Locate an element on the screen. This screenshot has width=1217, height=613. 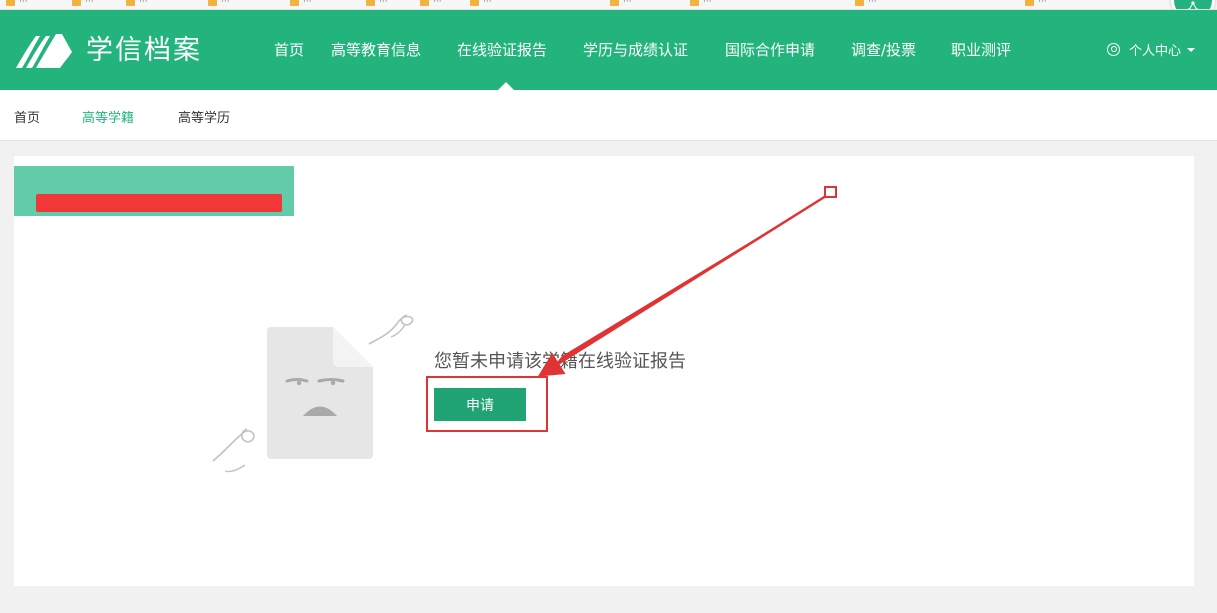
record-tab is located at coordinates (154, 191).